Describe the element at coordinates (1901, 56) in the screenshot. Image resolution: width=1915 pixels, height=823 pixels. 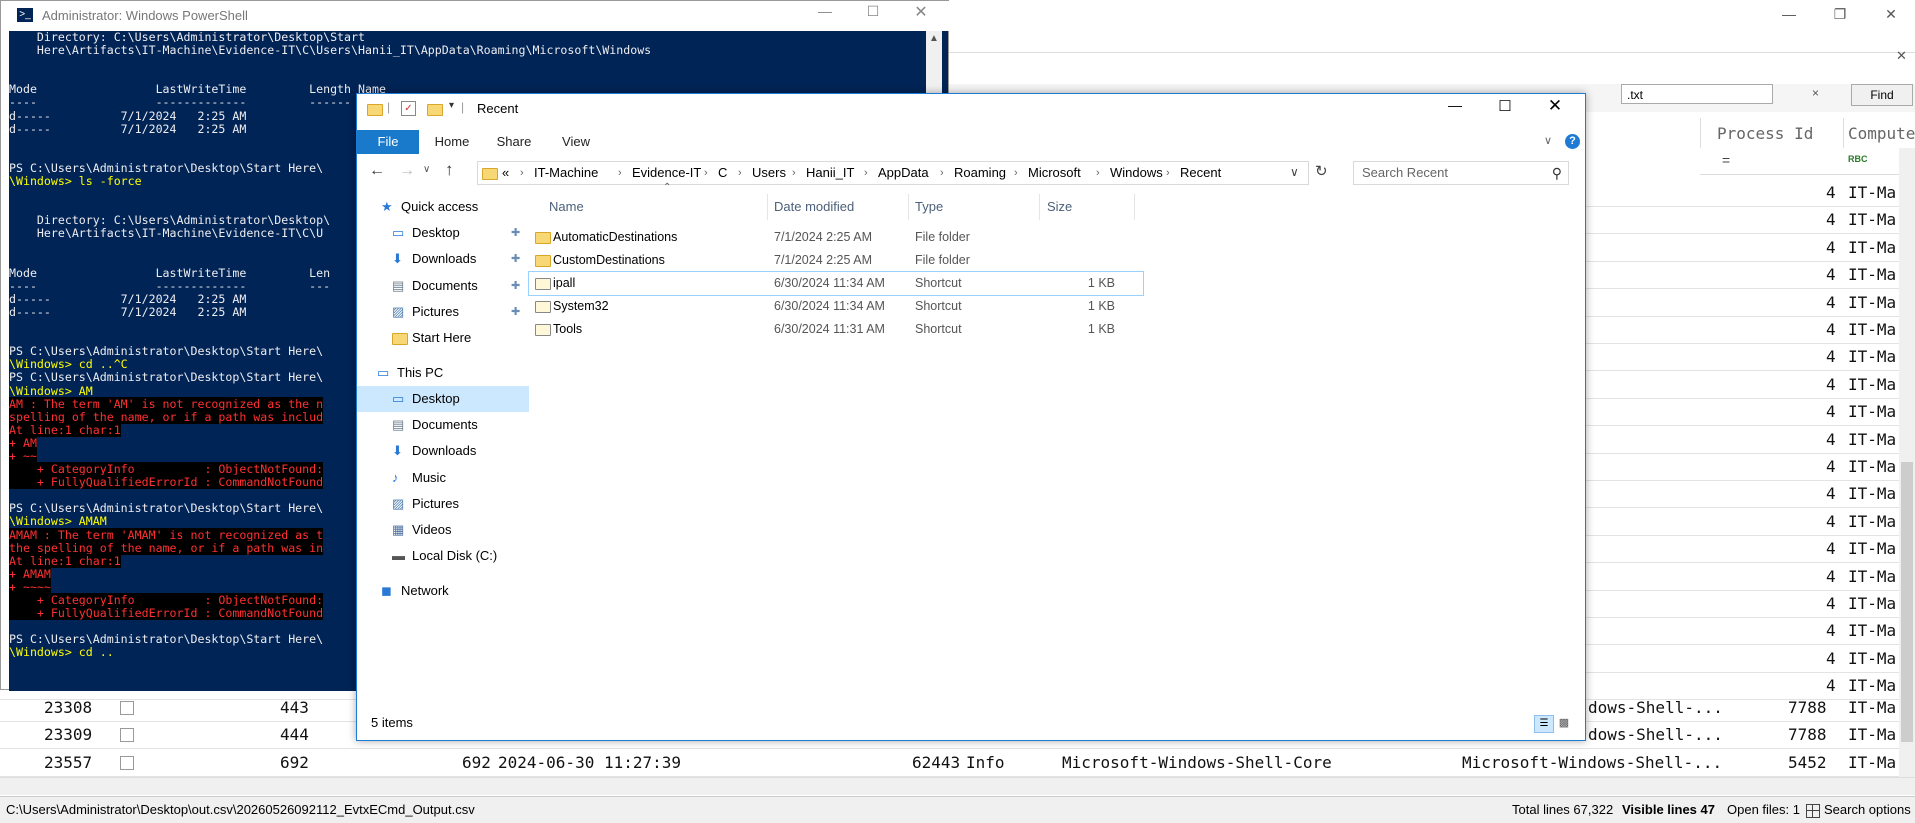
I see `bg-tab-close-icon: ✕` at that location.